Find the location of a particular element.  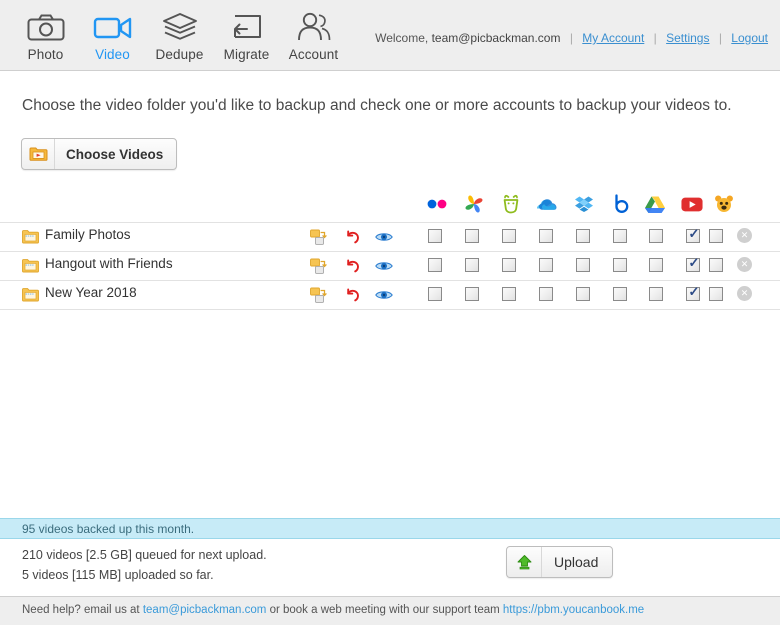

migrate-icon is located at coordinates (246, 27).